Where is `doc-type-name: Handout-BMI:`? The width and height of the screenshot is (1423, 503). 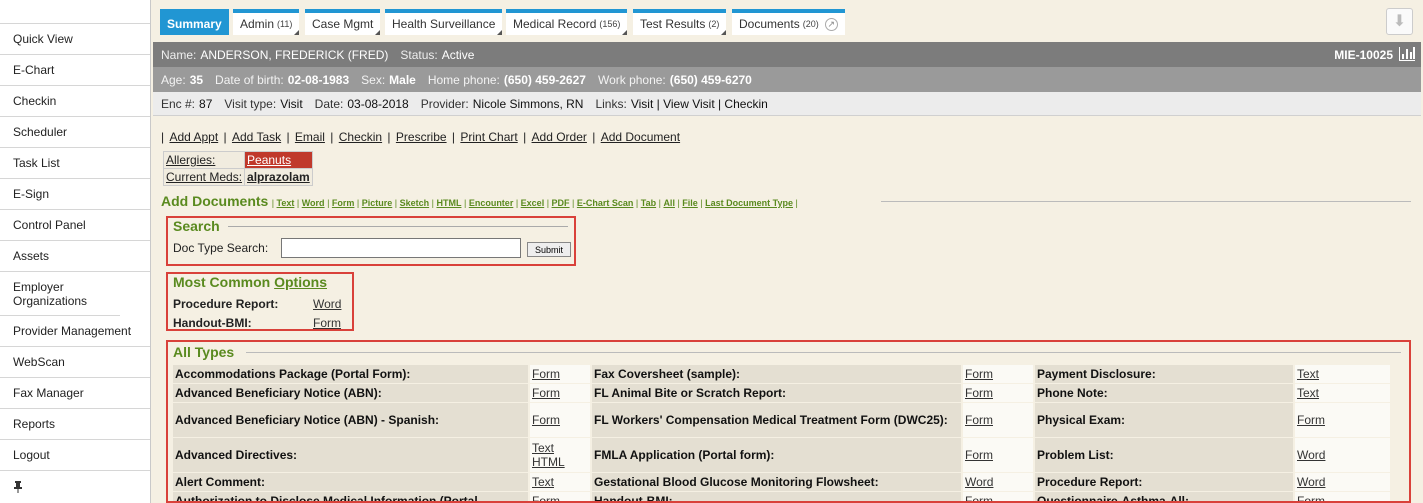
doc-type-name: Handout-BMI: is located at coordinates (776, 496).